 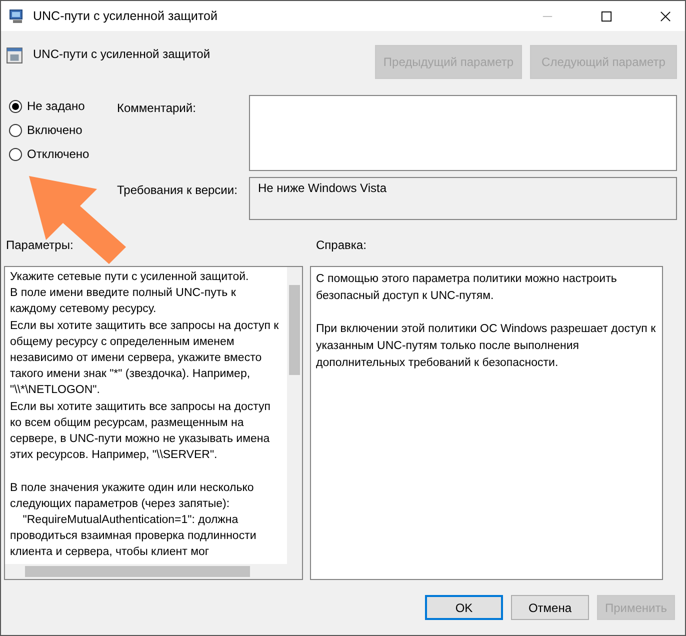 I want to click on options-paragraph: Укажите сетевые пути с усиленной защитой. В поле имени введите полный UNC-путь к каждому сетевому ресурсу. Если вы хотите защитить все запросы на доступ к общему ресурсу с определенным именем независимо от имени сервера, укажите вместо такого имени знак "*" (звездочка). Например, "\\*\NETLOGON". Если вы хотите защитить все запросы на доступ ко всем общим ресурсам, размещенным на сервере, в UNC-пути можно не указывать имена этих ресурсов. Например, "\\SERVER"., so click(x=145, y=367).